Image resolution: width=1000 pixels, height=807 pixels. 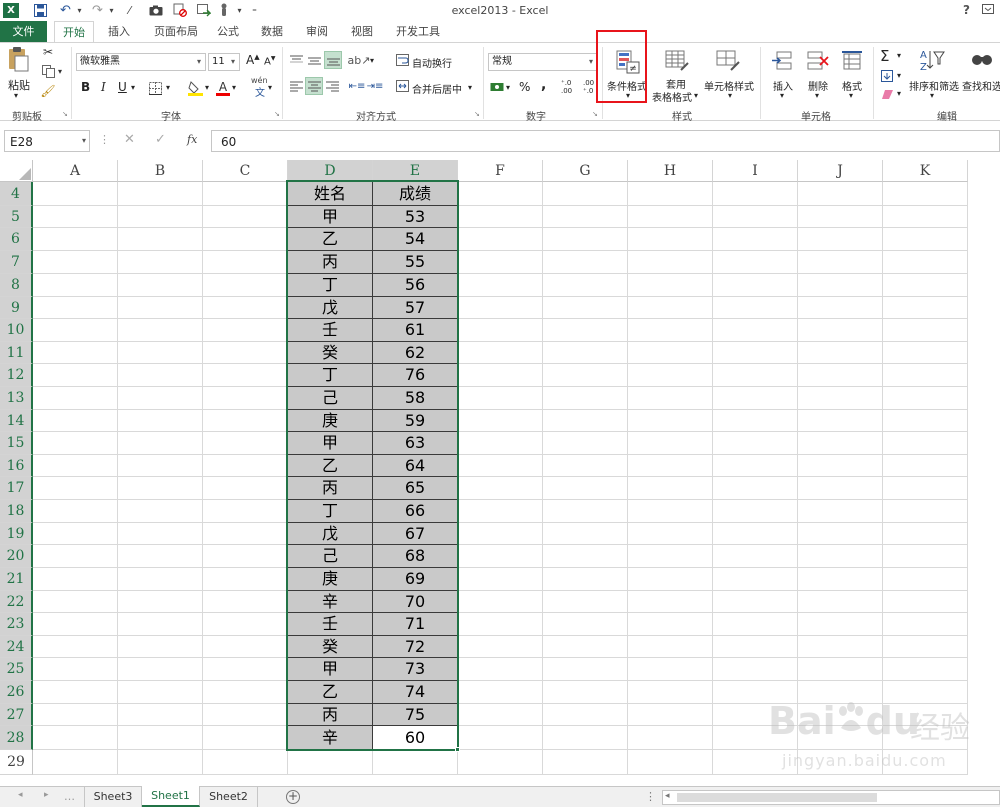 I want to click on formula-input: 60, so click(x=605, y=141).